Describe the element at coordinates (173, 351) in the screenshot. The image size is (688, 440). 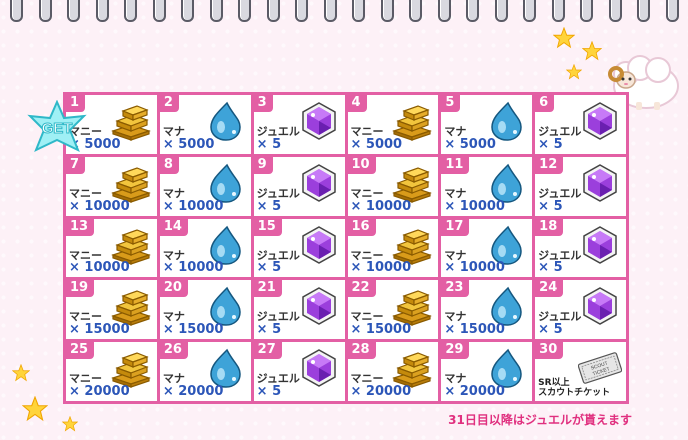
I see `day-number: 26` at that location.